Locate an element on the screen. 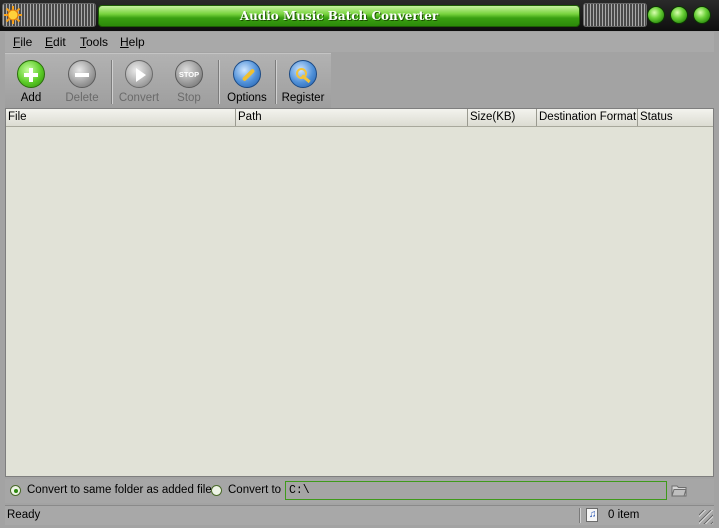 This screenshot has width=719, height=528. resize-grip is located at coordinates (706, 517).